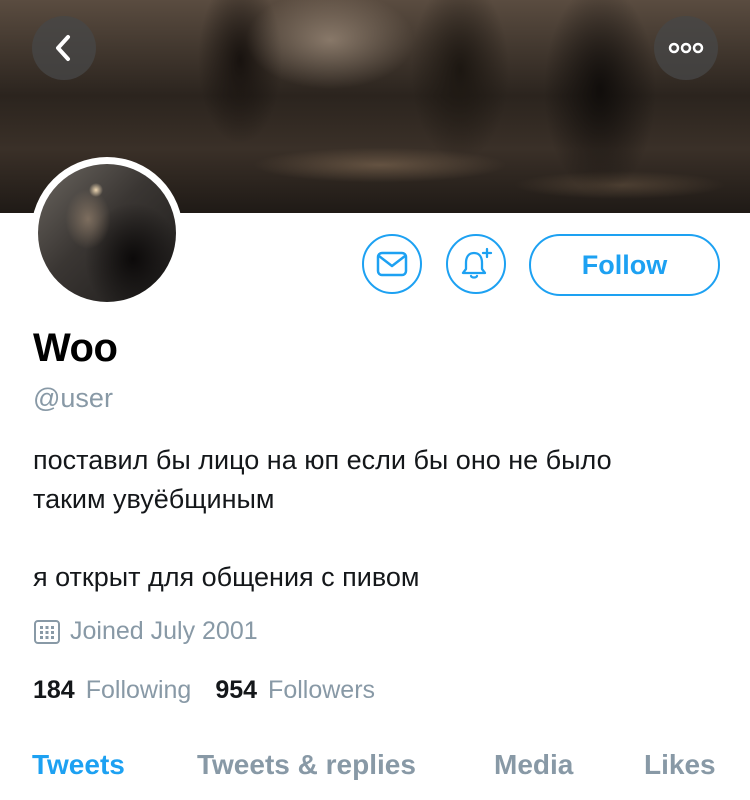 Image resolution: width=750 pixels, height=800 pixels. What do you see at coordinates (73, 398) in the screenshot?
I see `user-handle: @user` at bounding box center [73, 398].